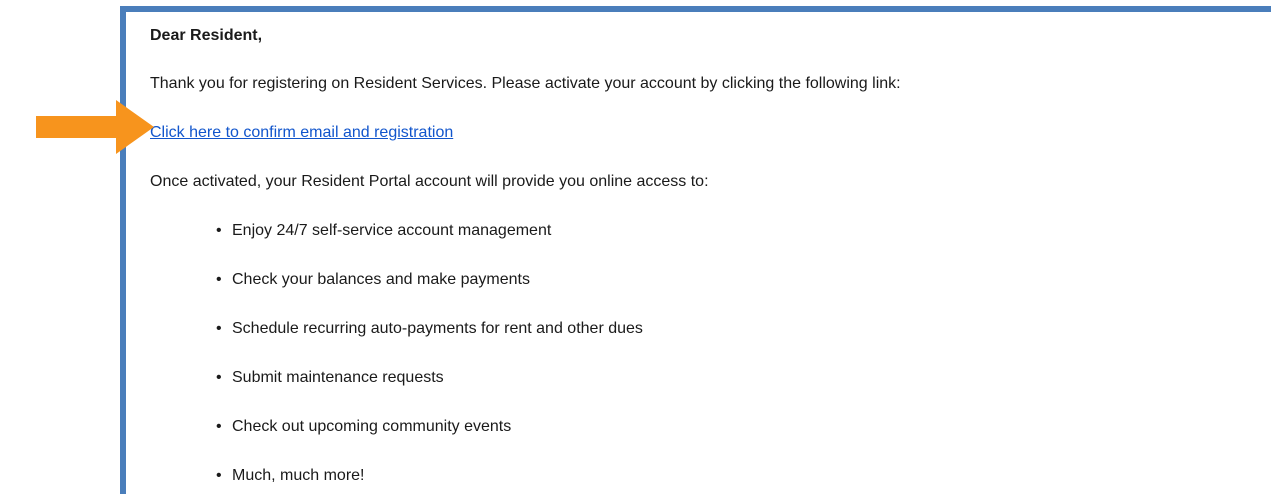  Describe the element at coordinates (298, 475) in the screenshot. I see `list-item-label: Much, much more!` at that location.